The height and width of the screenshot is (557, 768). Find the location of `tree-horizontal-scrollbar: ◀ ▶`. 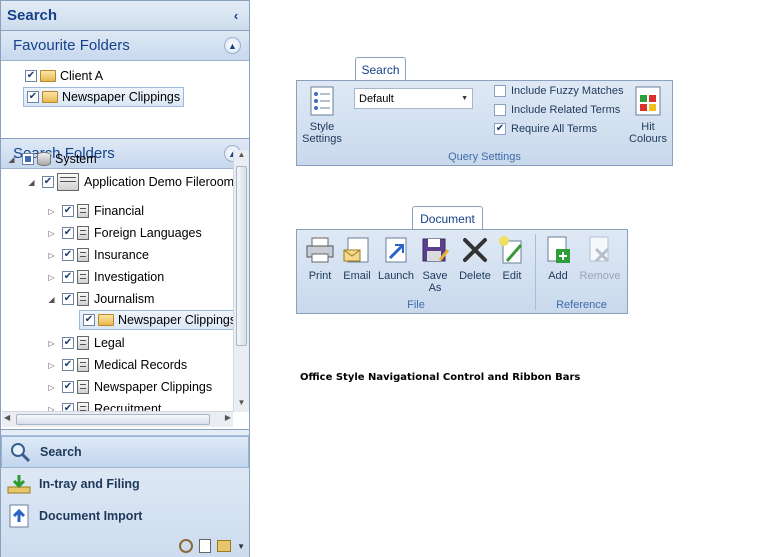

tree-horizontal-scrollbar: ◀ ▶ is located at coordinates (117, 419).